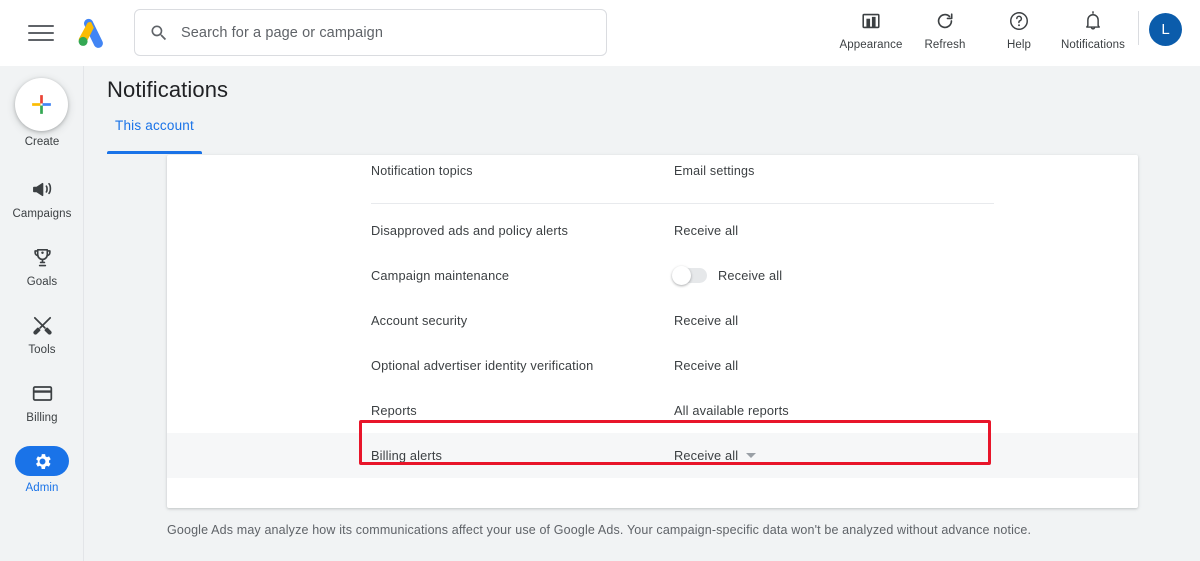 The width and height of the screenshot is (1200, 561). I want to click on email-setting-cell: All available reports, so click(731, 410).